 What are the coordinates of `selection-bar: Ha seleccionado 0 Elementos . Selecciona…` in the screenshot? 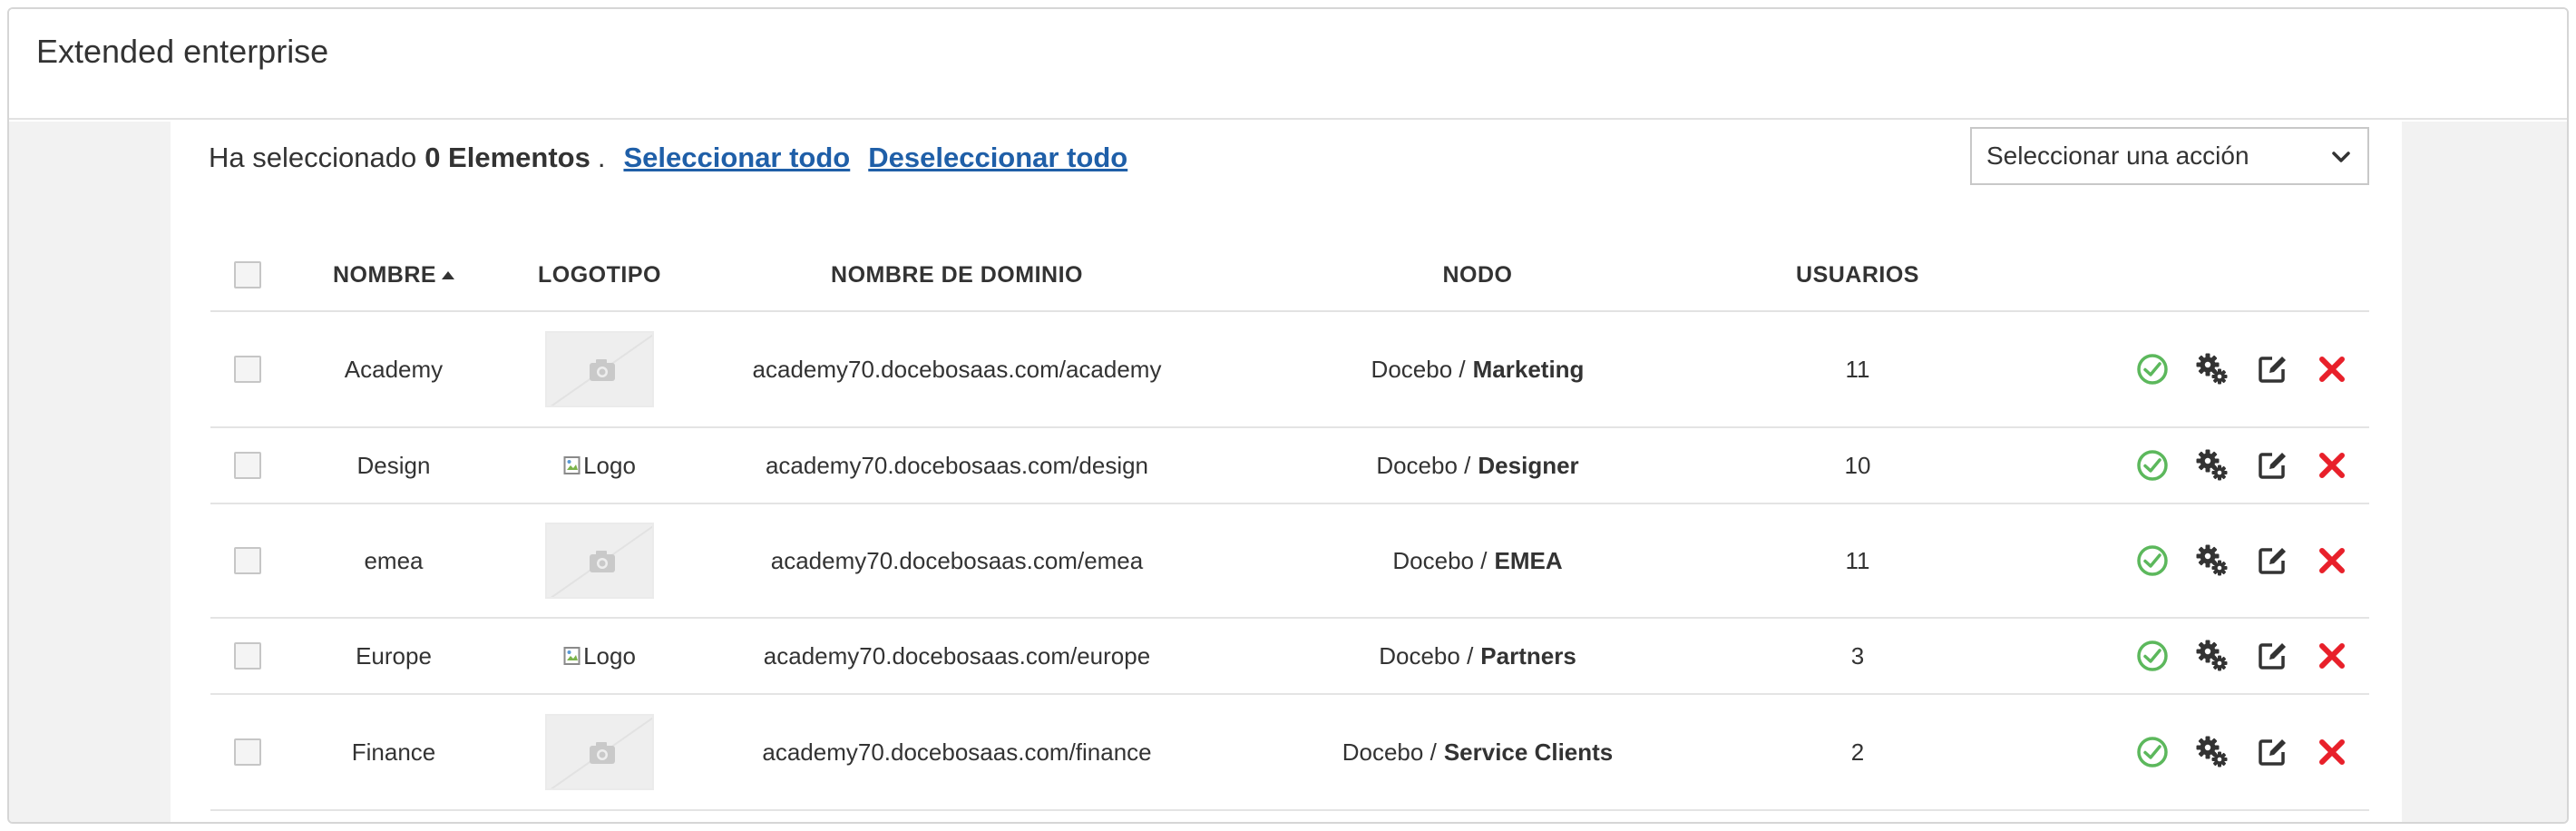 It's located at (668, 158).